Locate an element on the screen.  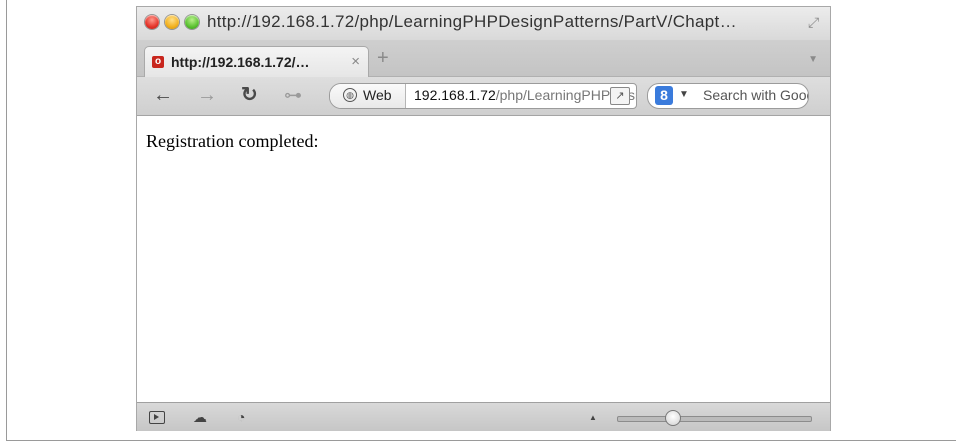
tab-active: o http://192.168.1.72/… × is located at coordinates (256, 61).